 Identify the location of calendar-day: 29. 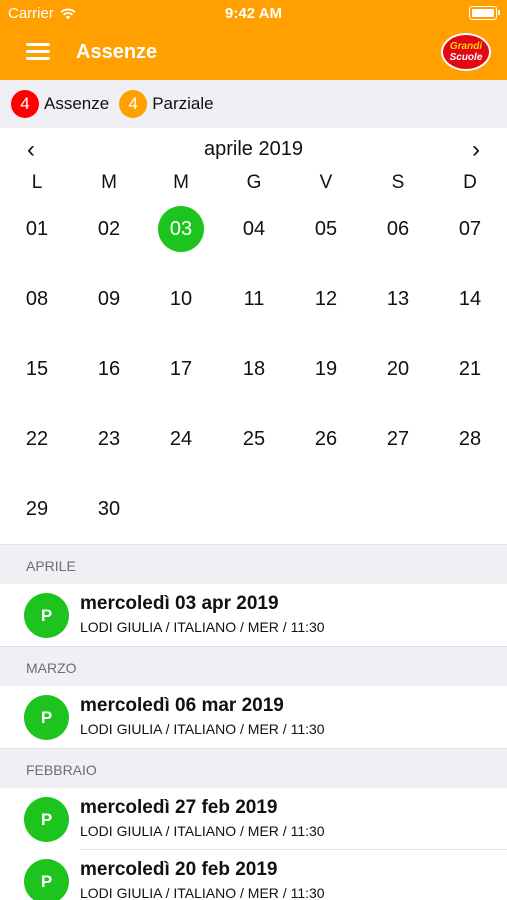
(37, 509).